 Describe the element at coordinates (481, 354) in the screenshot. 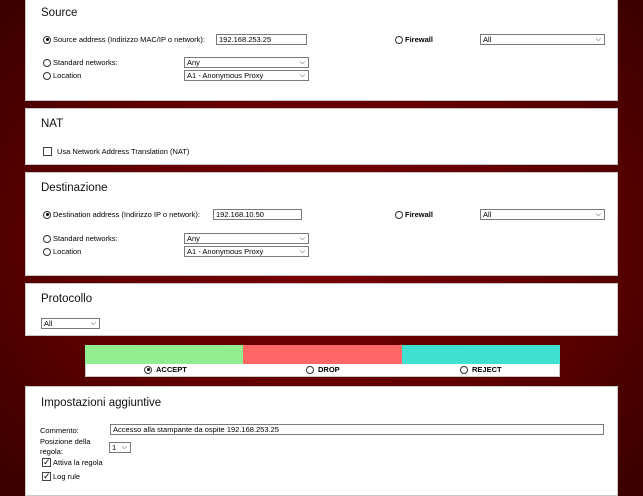

I see `reject-color-bar` at that location.